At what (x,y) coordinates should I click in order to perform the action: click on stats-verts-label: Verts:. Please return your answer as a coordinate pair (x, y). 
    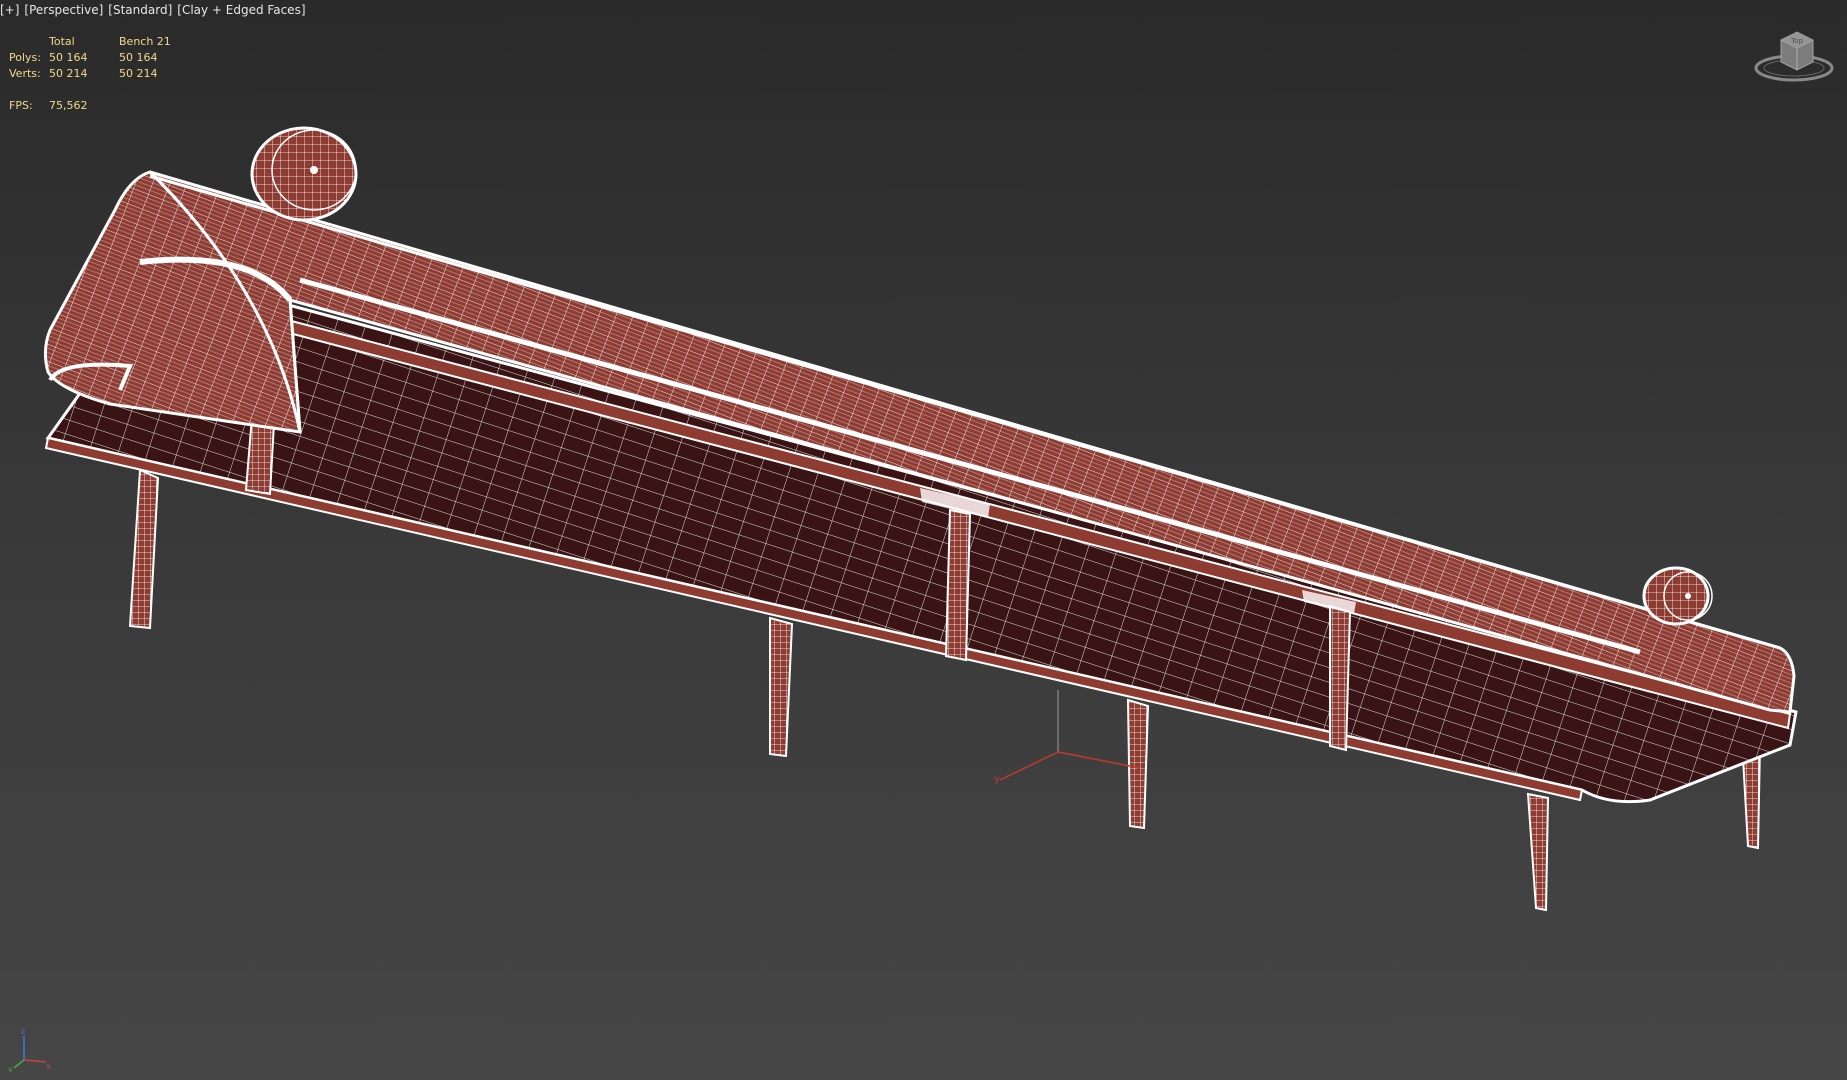
    Looking at the image, I should click on (25, 73).